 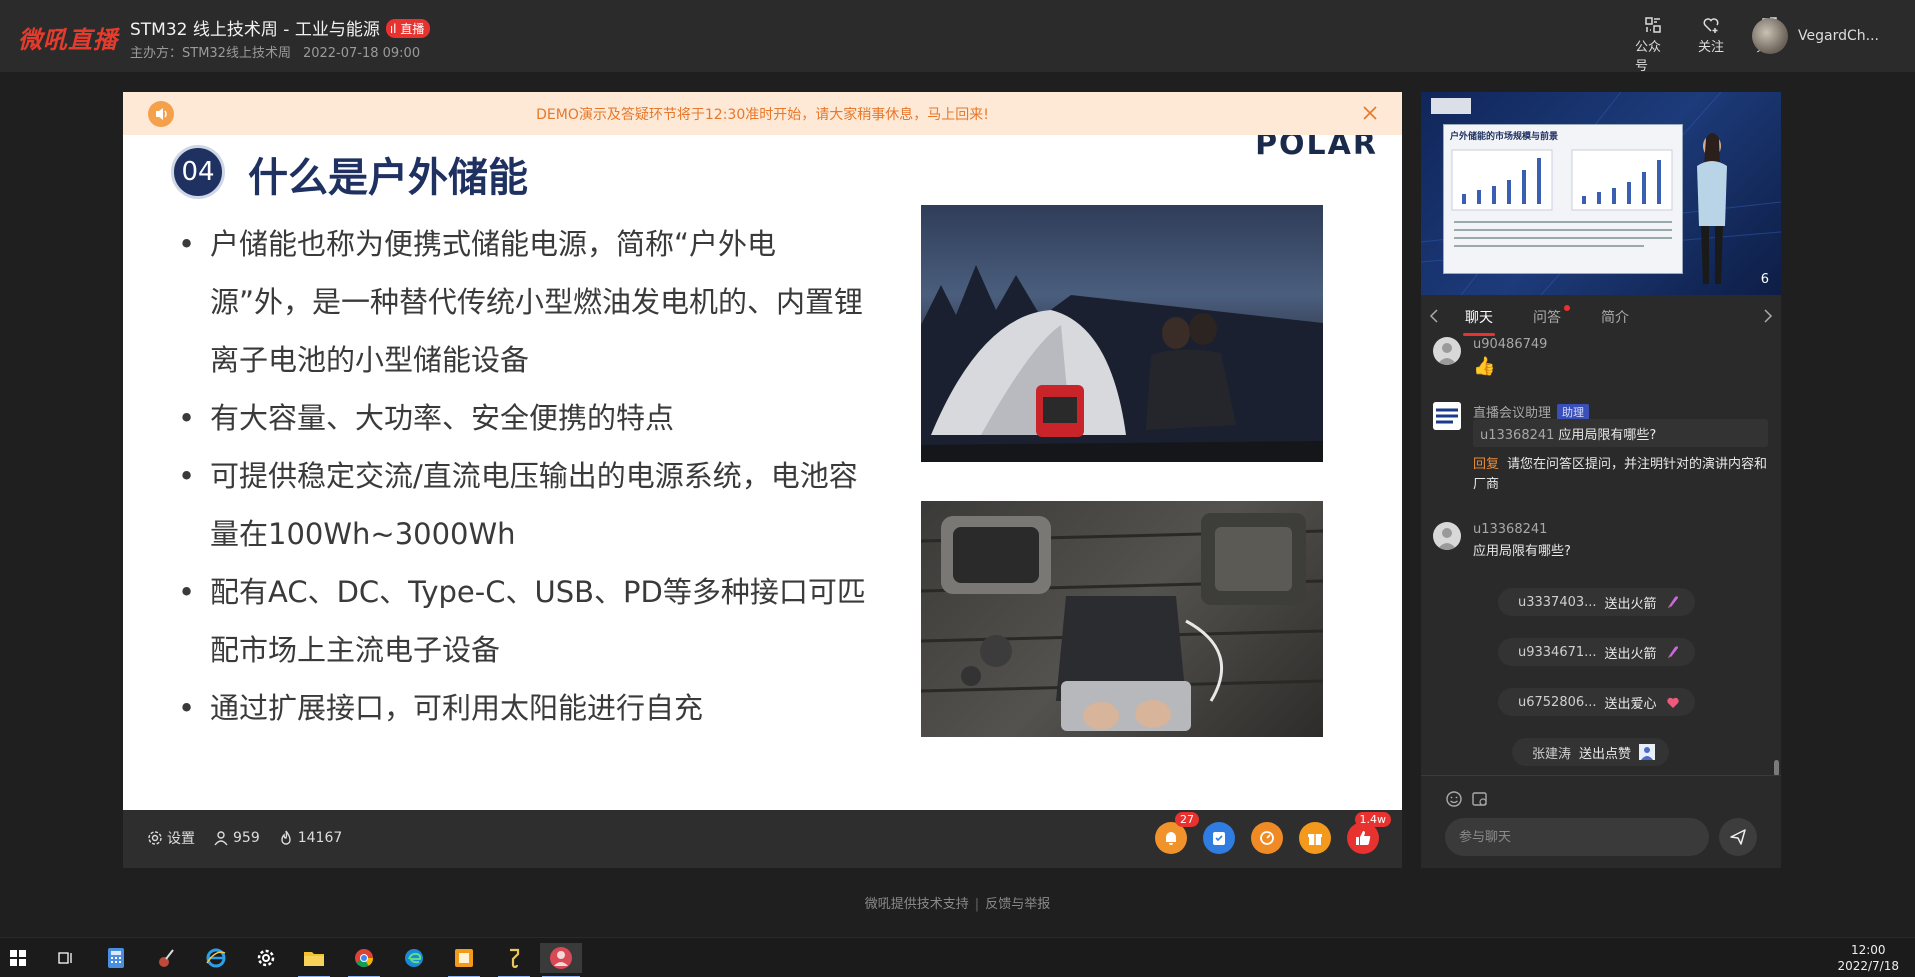 What do you see at coordinates (528, 621) in the screenshot?
I see `bullet-item: 配有AC、DC、Type-C、USB、PD等多种接口可匹配市场上主流电子设备` at bounding box center [528, 621].